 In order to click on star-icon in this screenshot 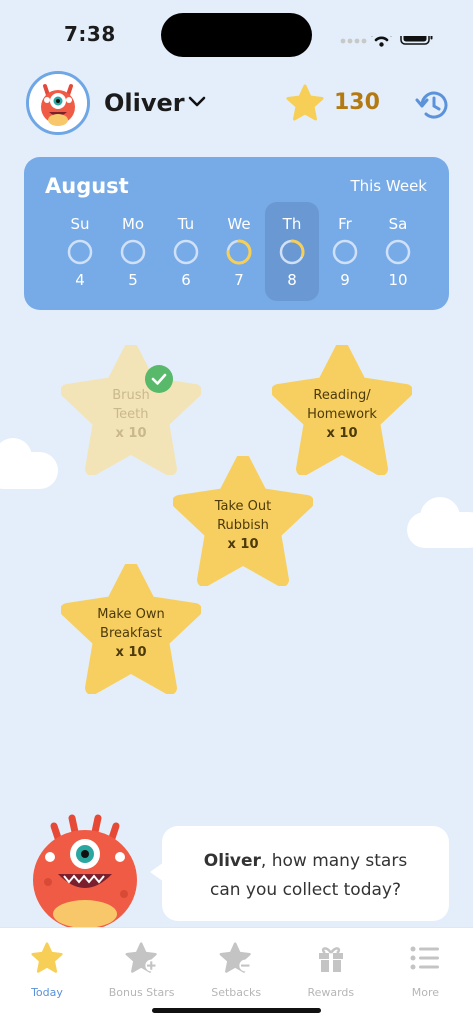, I will do `click(47, 958)`.